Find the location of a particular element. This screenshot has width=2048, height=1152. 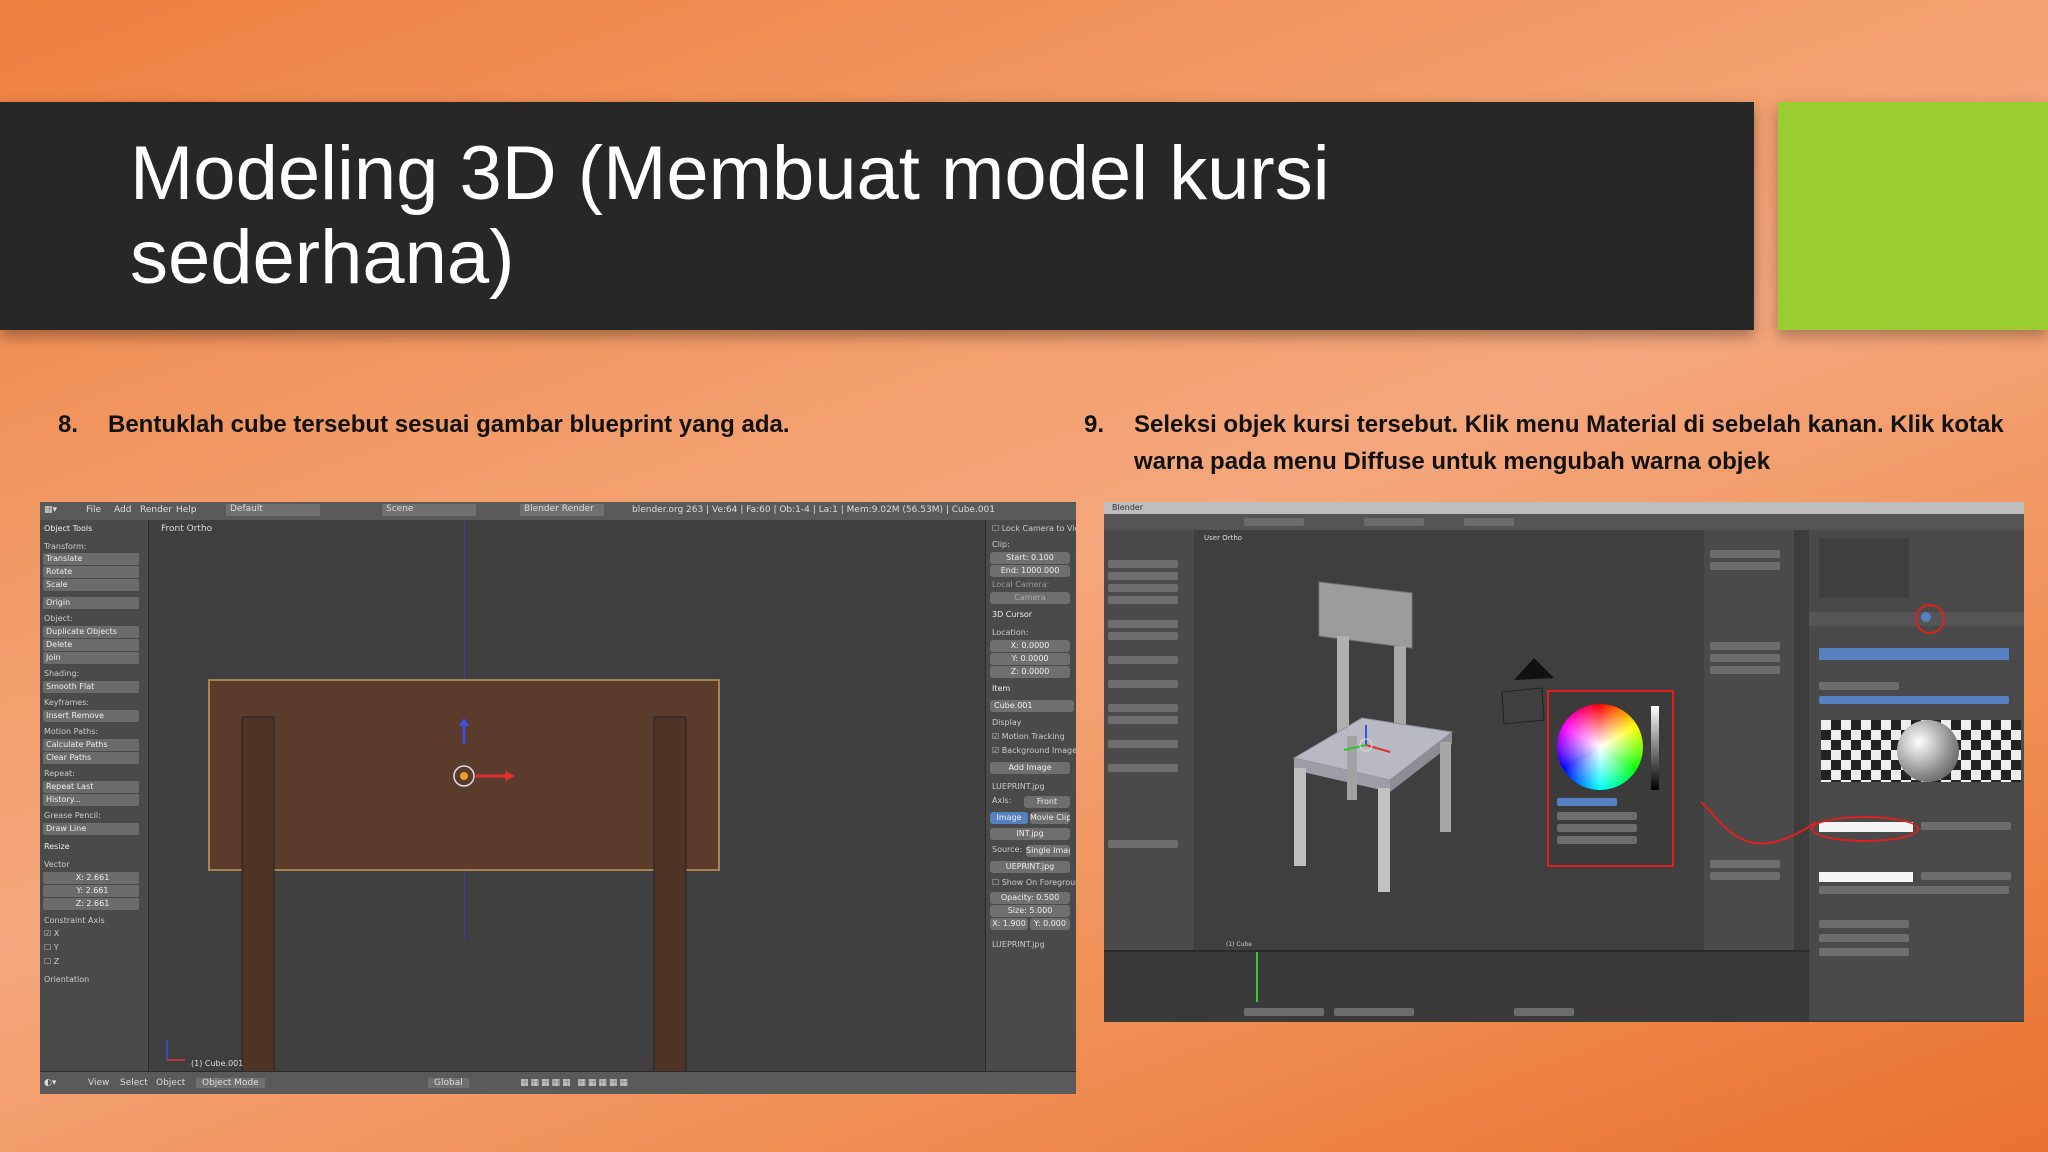

offset-x-field: X: 1.900 is located at coordinates (1009, 924).